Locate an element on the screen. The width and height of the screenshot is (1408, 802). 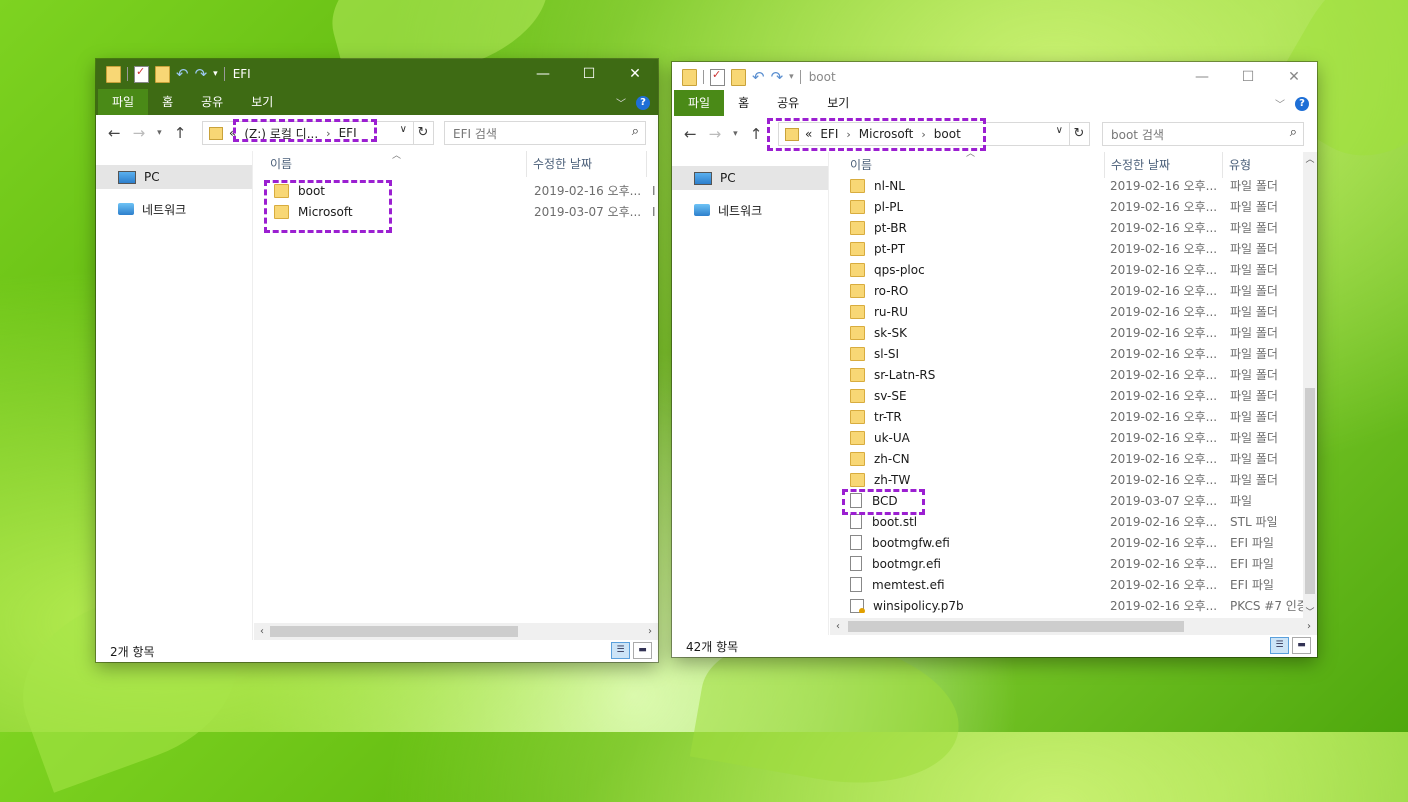
list-item: Microsoft 2019-03-07 오후... I is located at coordinates (456, 211).